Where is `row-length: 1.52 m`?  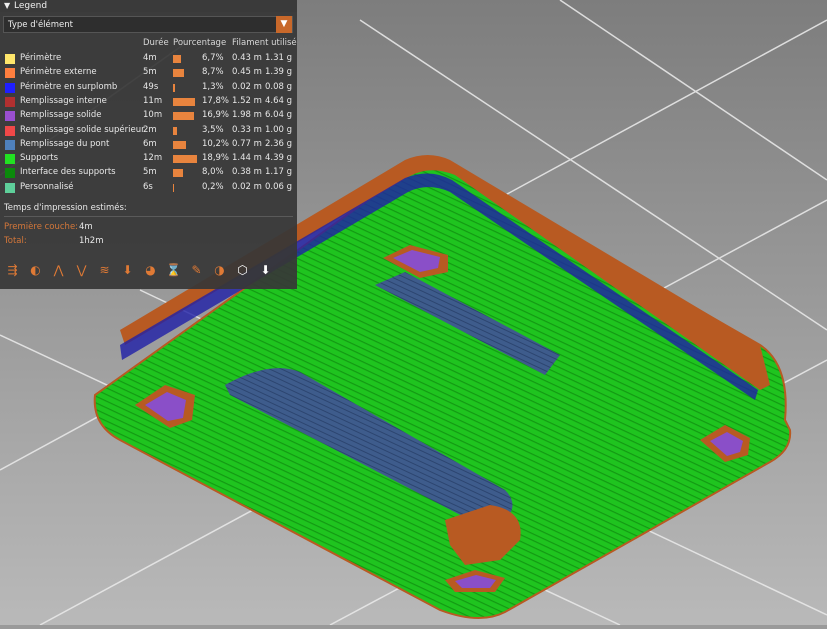 row-length: 1.52 m is located at coordinates (247, 100).